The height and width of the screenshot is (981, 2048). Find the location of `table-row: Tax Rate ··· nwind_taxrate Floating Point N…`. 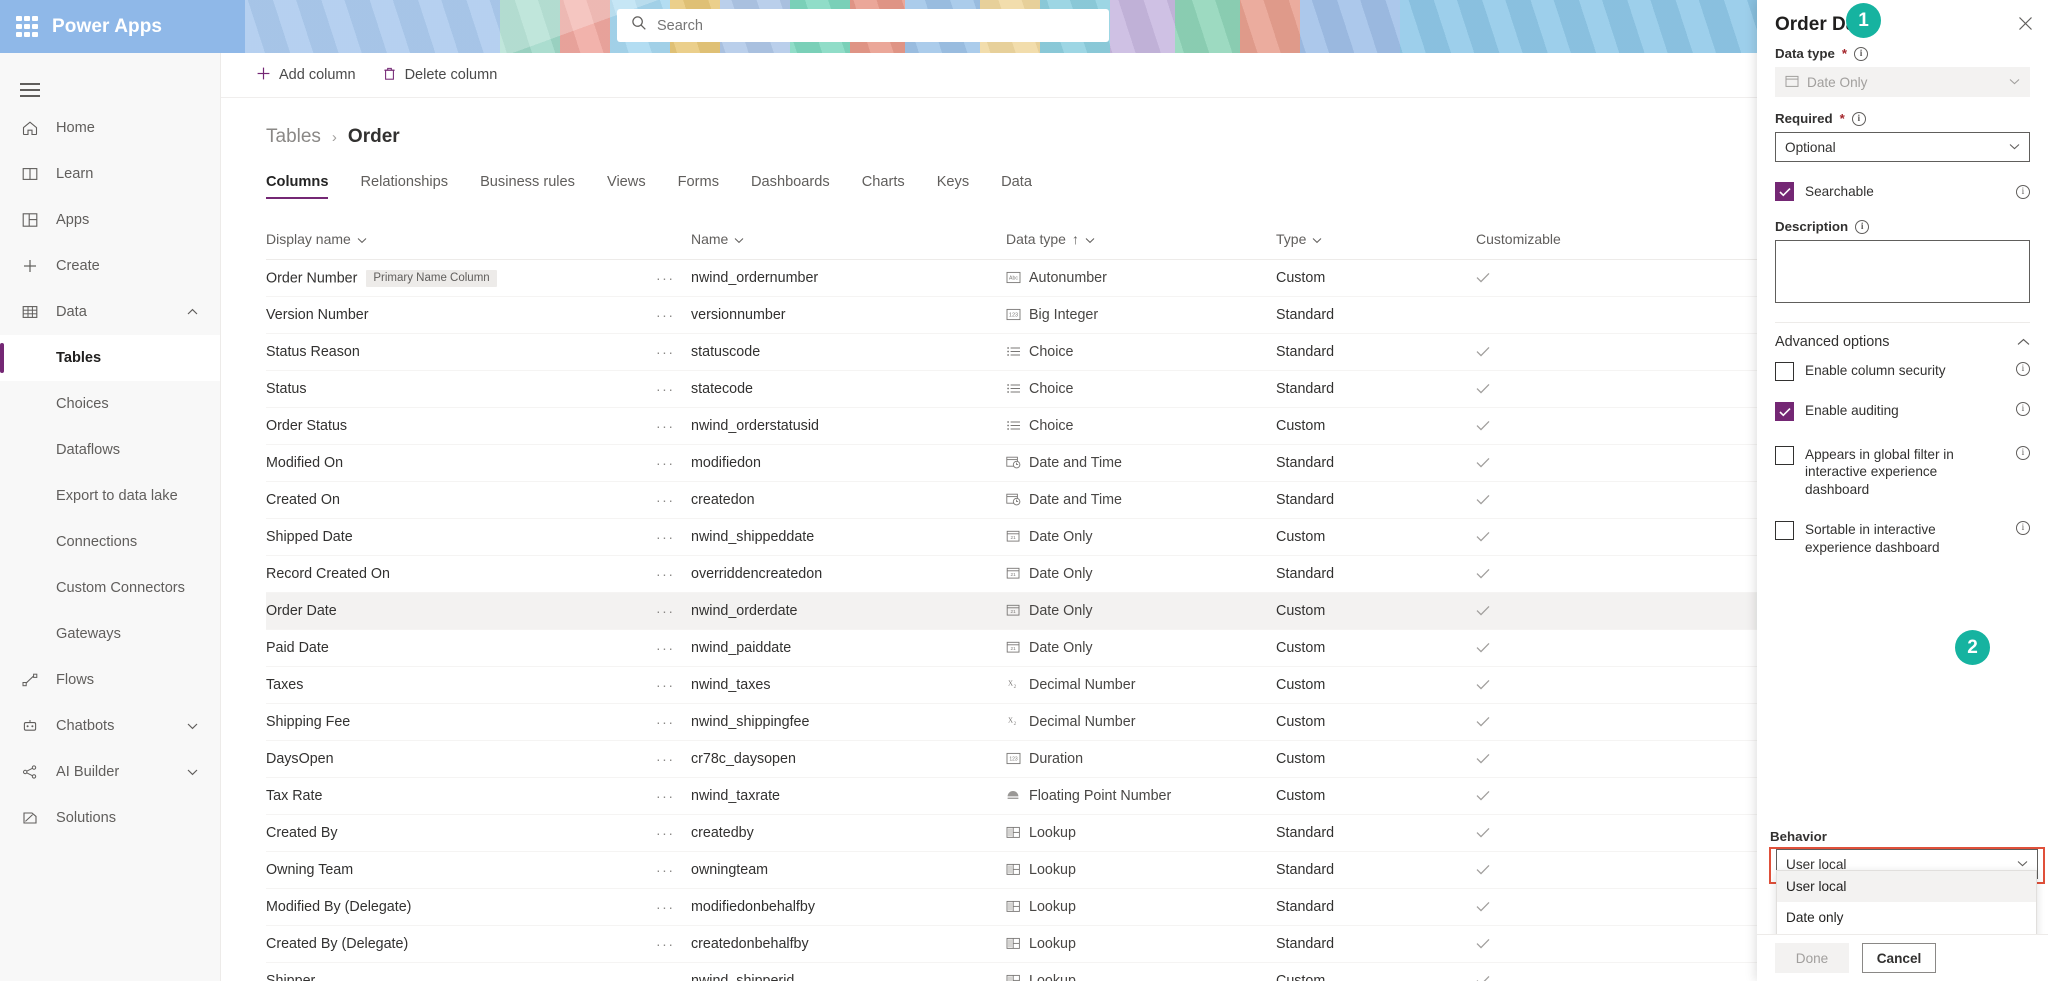

table-row: Tax Rate ··· nwind_taxrate Floating Point N… is located at coordinates (1026, 796).